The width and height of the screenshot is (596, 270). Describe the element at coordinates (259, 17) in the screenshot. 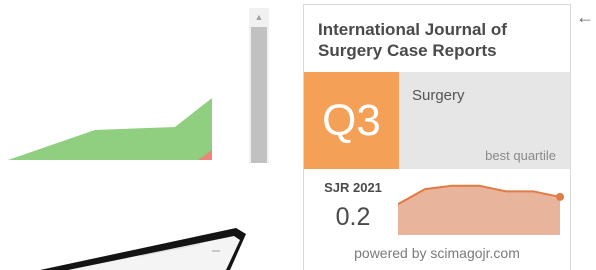

I see `scroll-up-arrow-icon: ▲` at that location.